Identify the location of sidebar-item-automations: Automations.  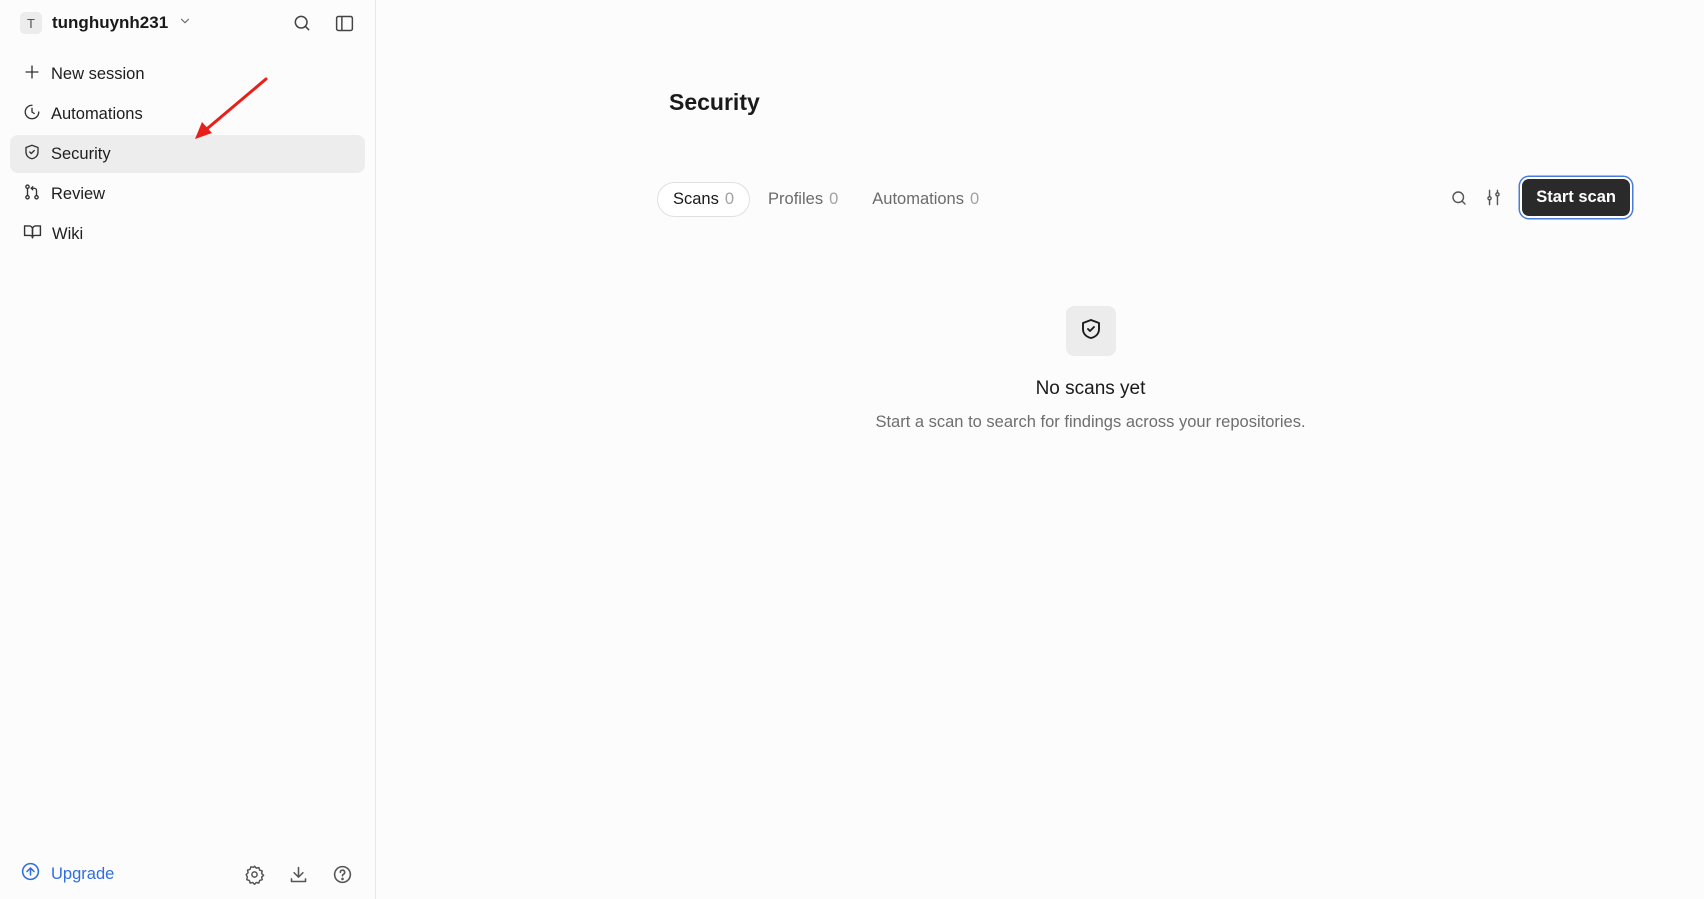
(187, 114).